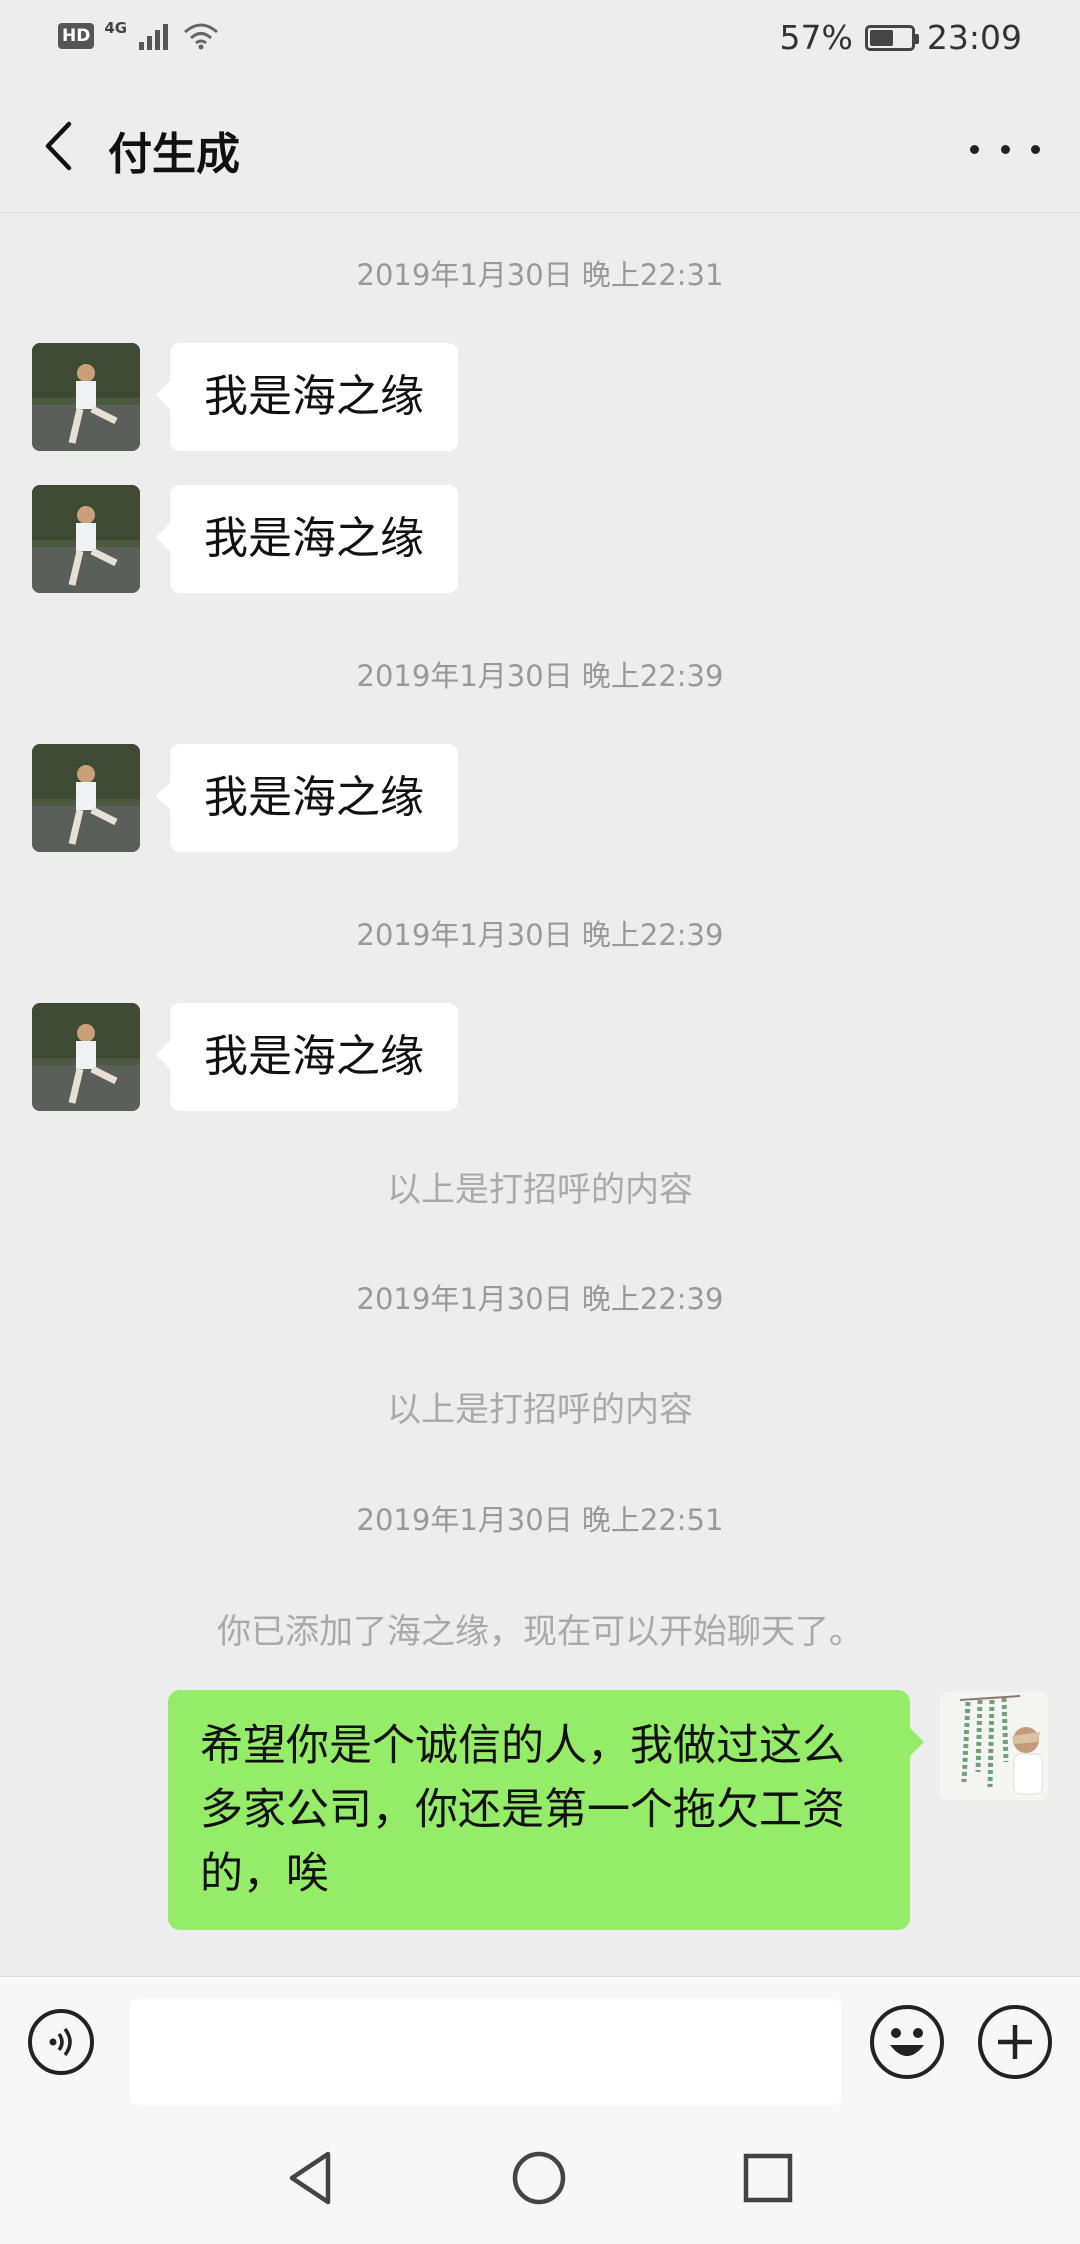 This screenshot has height=2244, width=1080. What do you see at coordinates (881, 37) in the screenshot?
I see `battery-fill` at bounding box center [881, 37].